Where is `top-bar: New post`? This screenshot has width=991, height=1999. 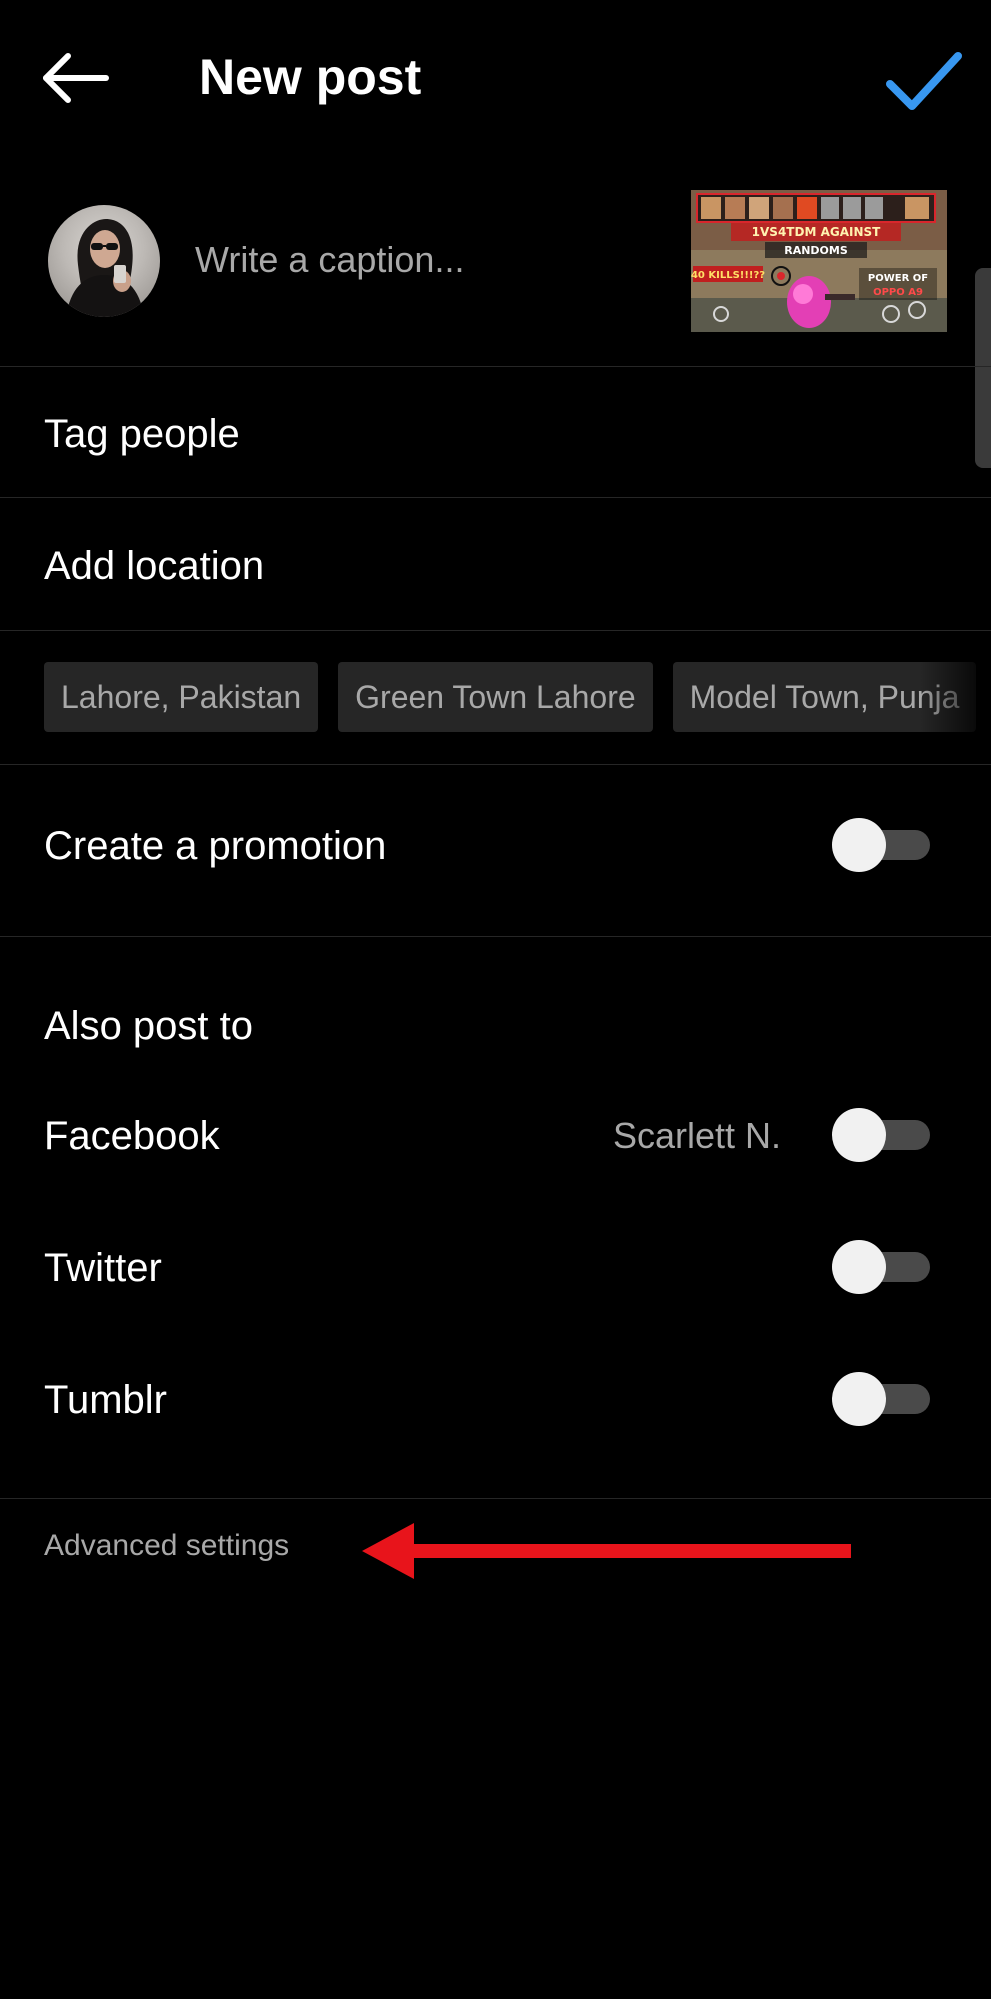
top-bar: New post is located at coordinates (495, 75).